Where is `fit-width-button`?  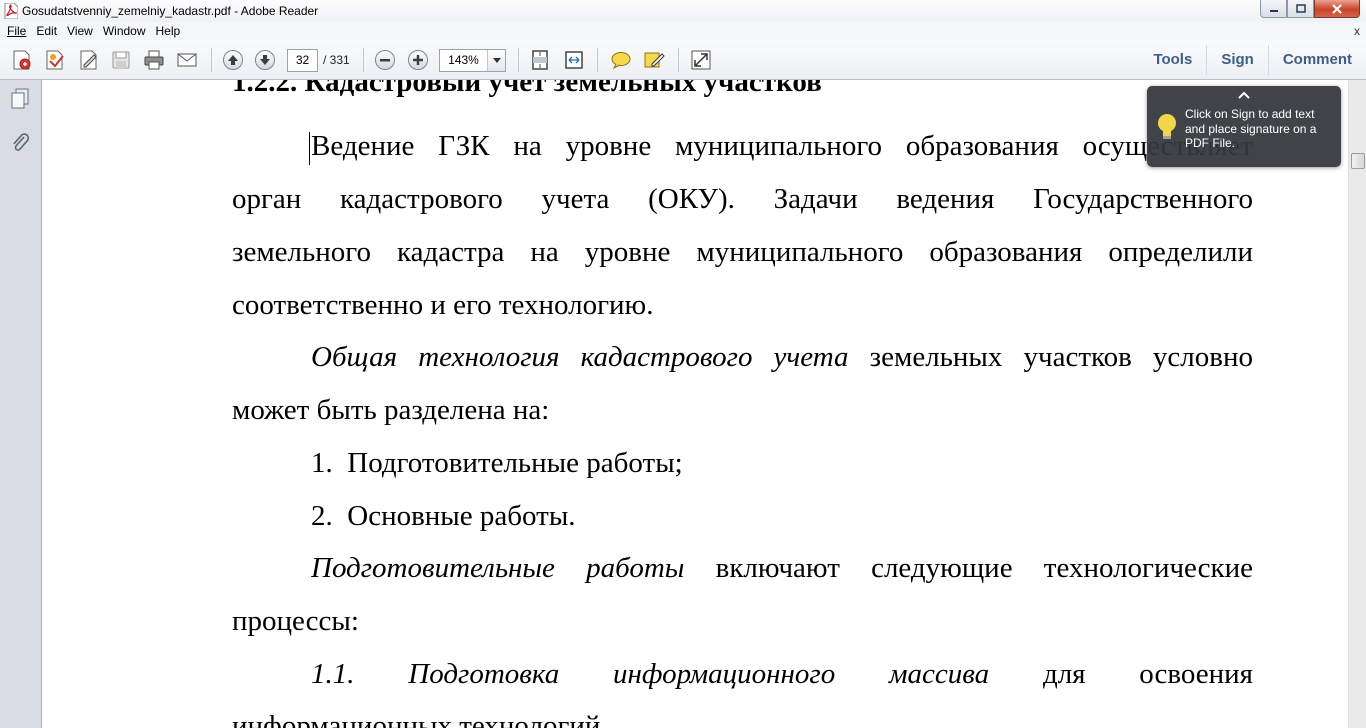 fit-width-button is located at coordinates (574, 60).